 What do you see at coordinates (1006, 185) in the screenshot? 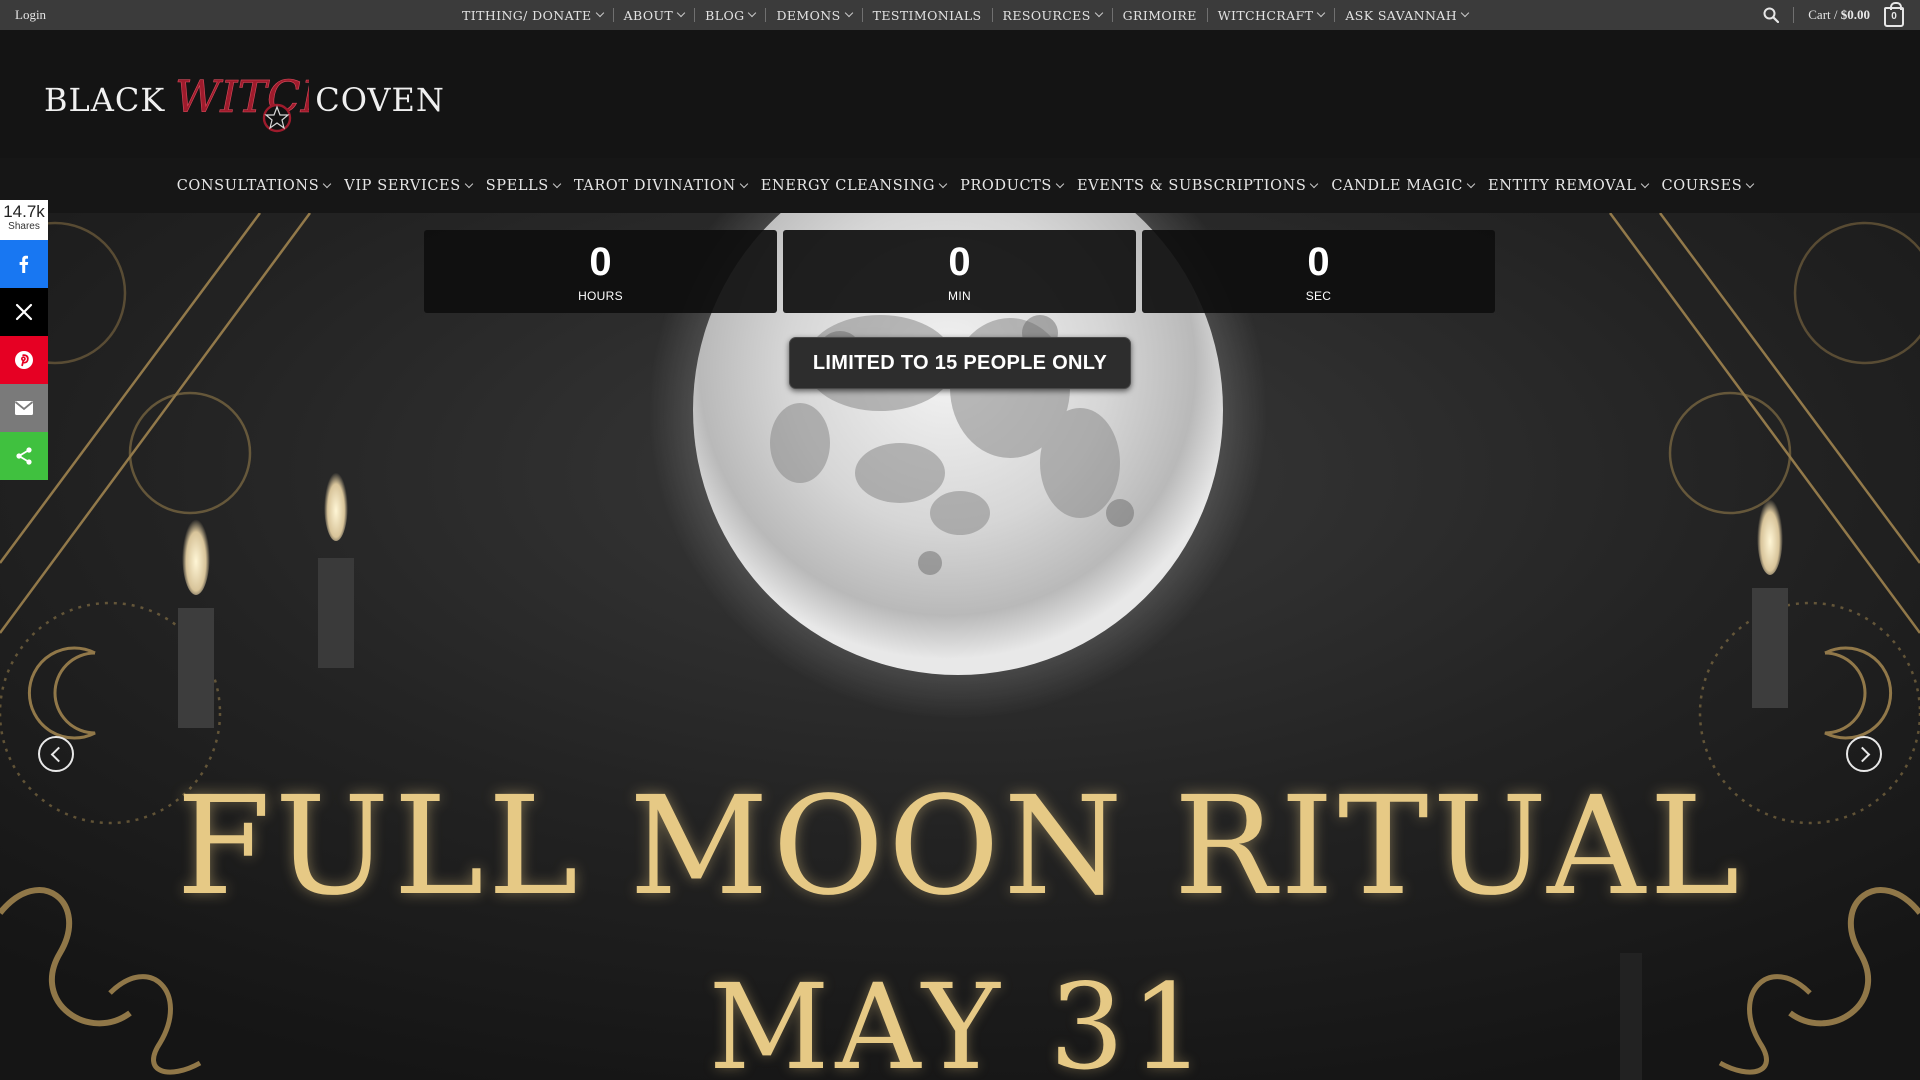
I see `nav-label: PRODUCTS` at bounding box center [1006, 185].